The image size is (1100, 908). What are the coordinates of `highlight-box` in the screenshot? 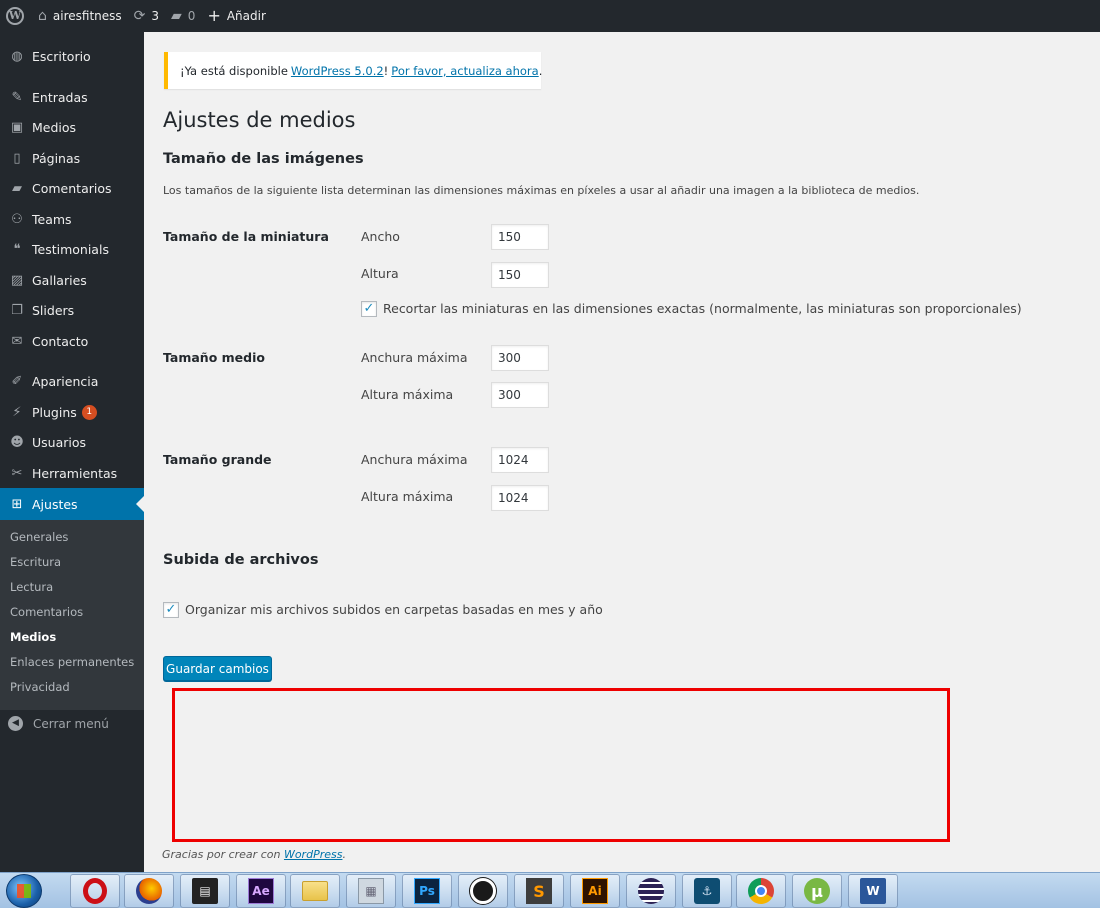 It's located at (561, 765).